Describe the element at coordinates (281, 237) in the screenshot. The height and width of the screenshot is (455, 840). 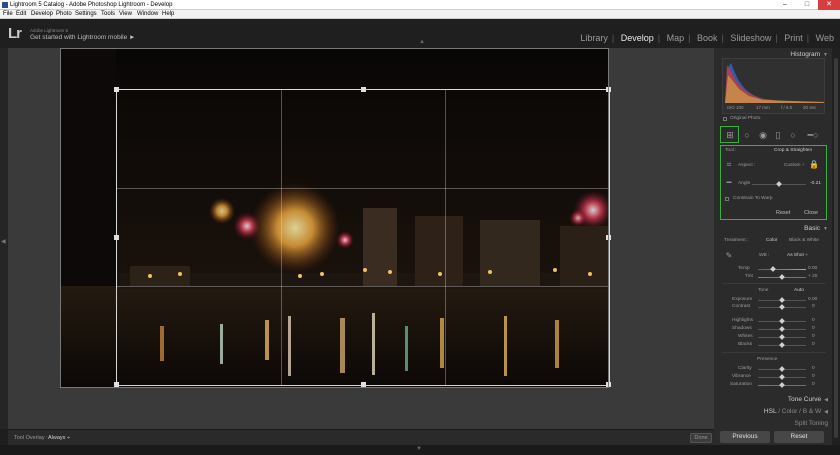
I see `crop-gridline` at that location.